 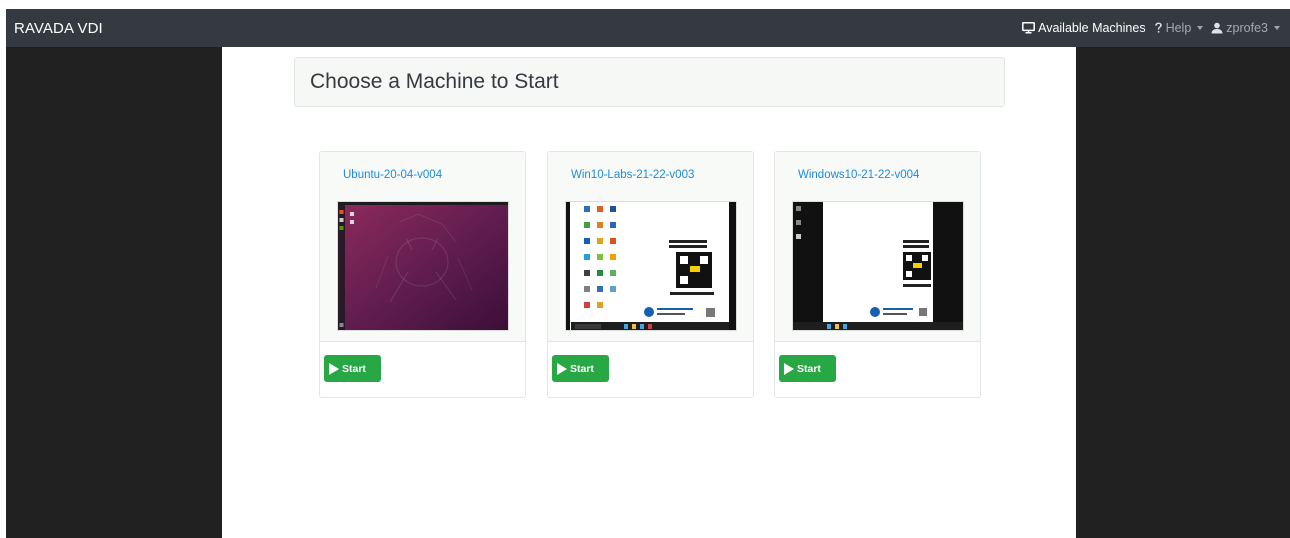 I want to click on nav-available-machines: Available Machines, so click(x=1084, y=28).